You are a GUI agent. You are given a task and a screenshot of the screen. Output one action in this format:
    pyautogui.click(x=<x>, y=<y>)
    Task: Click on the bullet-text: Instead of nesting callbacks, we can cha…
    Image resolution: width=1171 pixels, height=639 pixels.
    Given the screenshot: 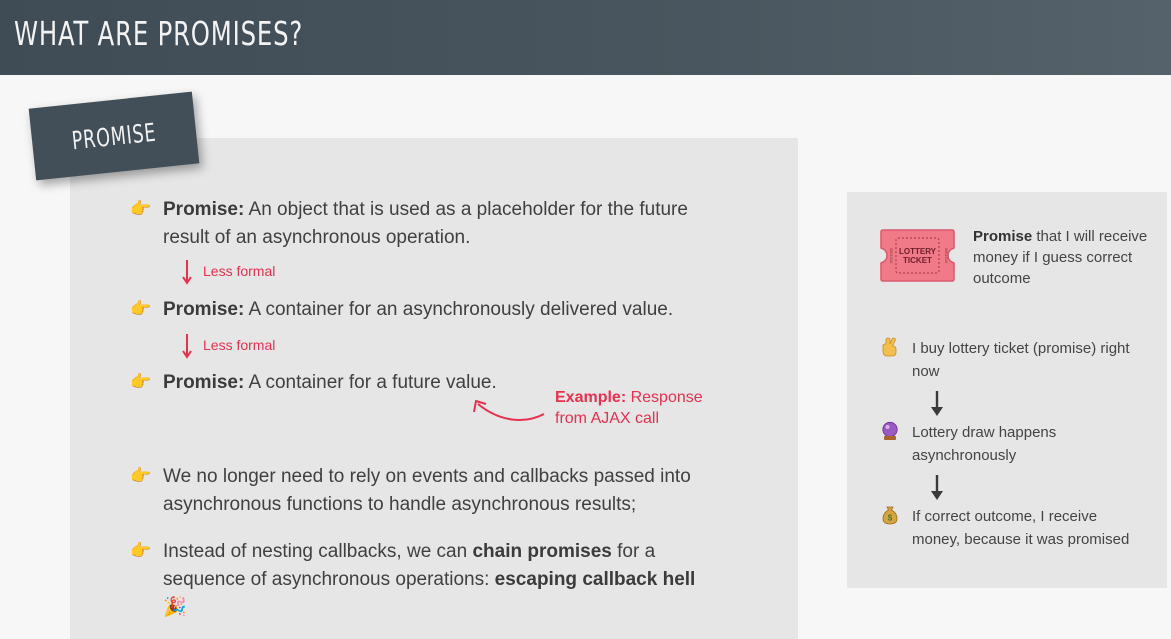 What is the action you would take?
    pyautogui.click(x=443, y=580)
    